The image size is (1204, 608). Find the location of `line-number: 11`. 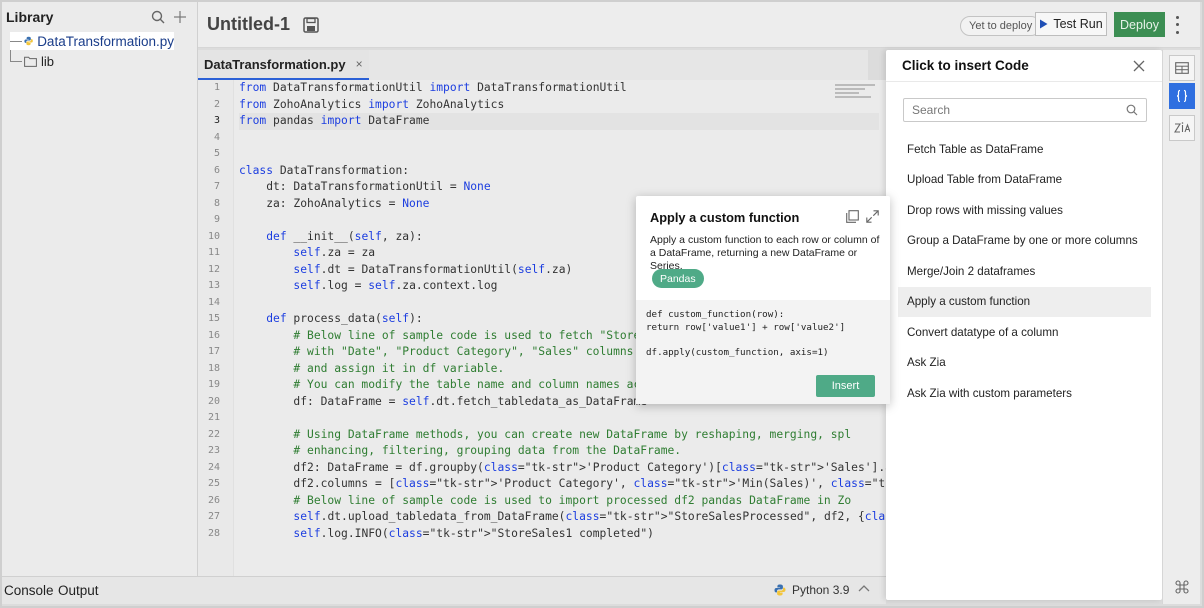

line-number: 11 is located at coordinates (213, 252).